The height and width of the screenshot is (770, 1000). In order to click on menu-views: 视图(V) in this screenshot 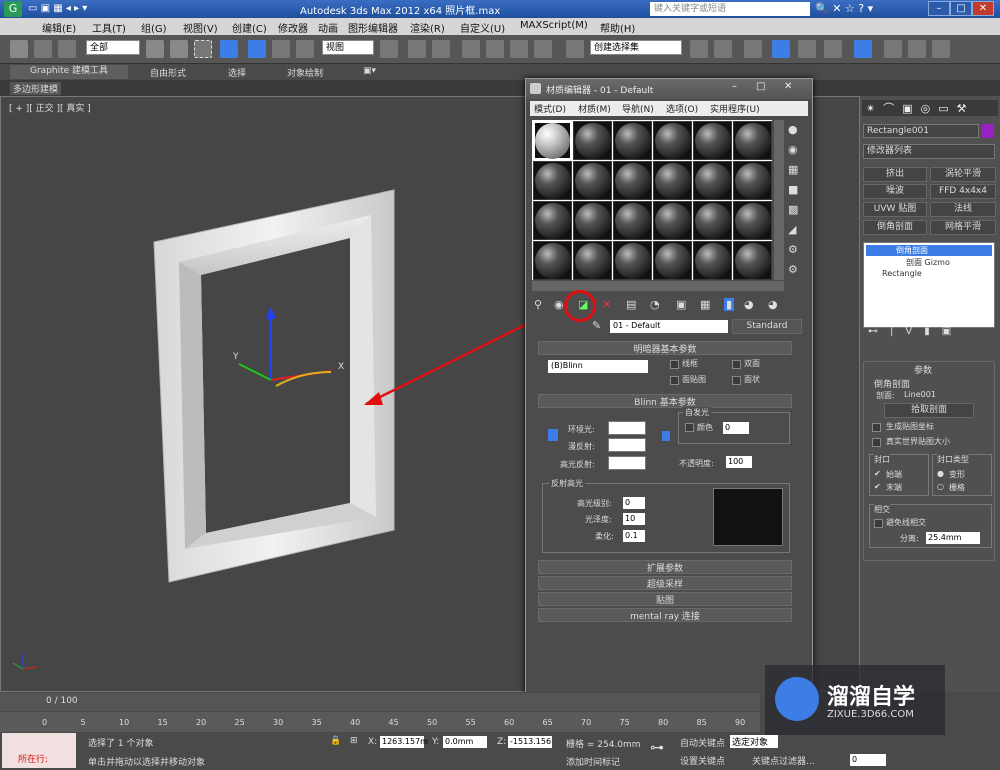, I will do `click(200, 27)`.